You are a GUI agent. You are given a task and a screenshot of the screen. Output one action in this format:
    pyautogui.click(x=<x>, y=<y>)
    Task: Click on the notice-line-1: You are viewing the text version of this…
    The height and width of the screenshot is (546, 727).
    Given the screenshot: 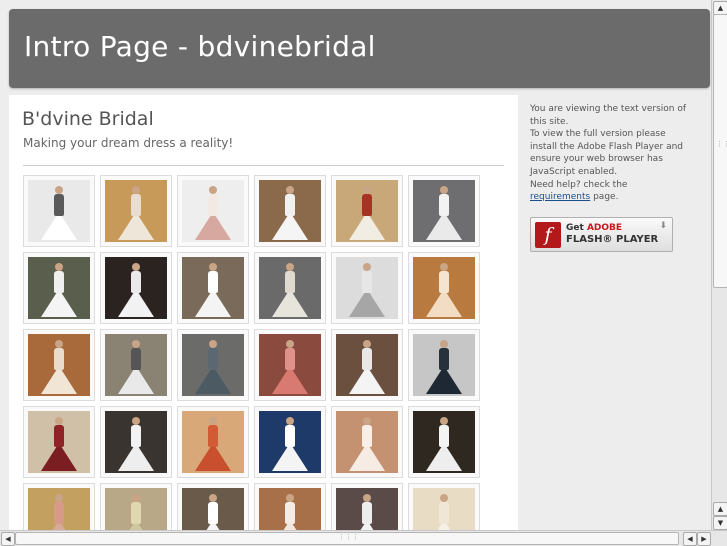 What is the action you would take?
    pyautogui.click(x=608, y=115)
    